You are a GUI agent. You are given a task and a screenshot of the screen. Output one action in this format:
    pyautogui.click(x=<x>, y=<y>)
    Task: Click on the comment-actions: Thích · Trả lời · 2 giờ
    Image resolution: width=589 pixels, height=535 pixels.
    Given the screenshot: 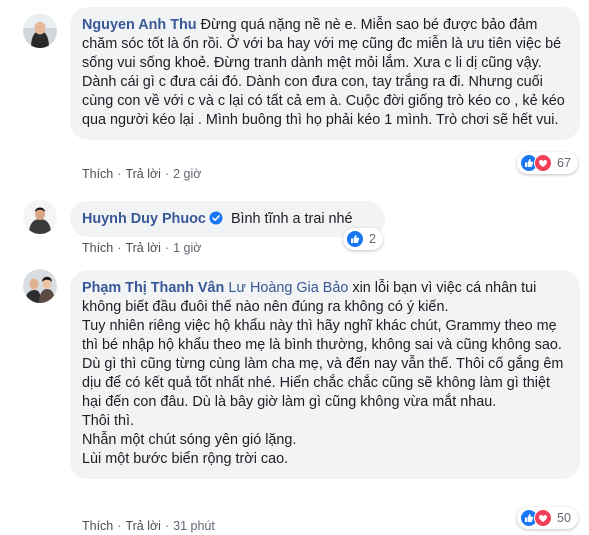 What is the action you would take?
    pyautogui.click(x=142, y=174)
    